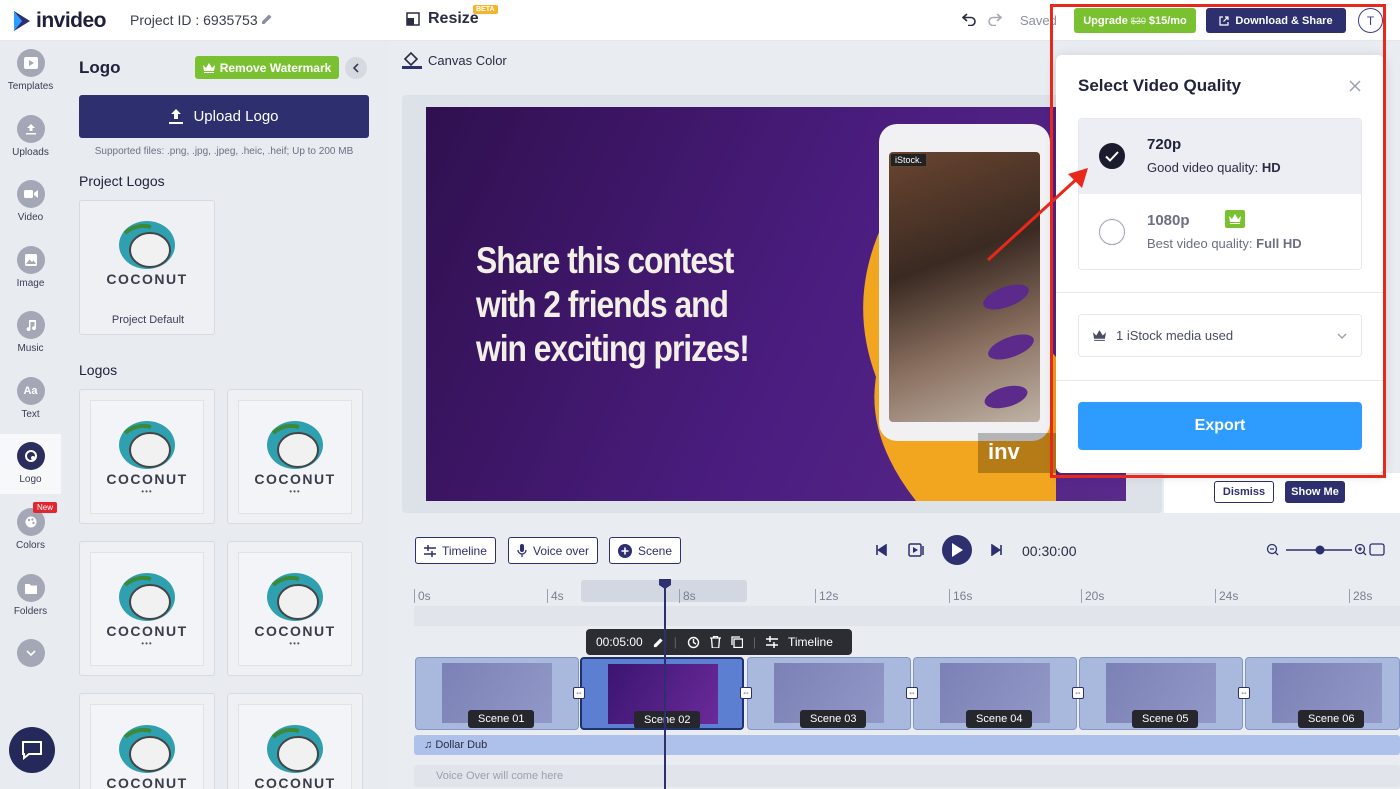  Describe the element at coordinates (100, 67) in the screenshot. I see `panel-title: Logo` at that location.